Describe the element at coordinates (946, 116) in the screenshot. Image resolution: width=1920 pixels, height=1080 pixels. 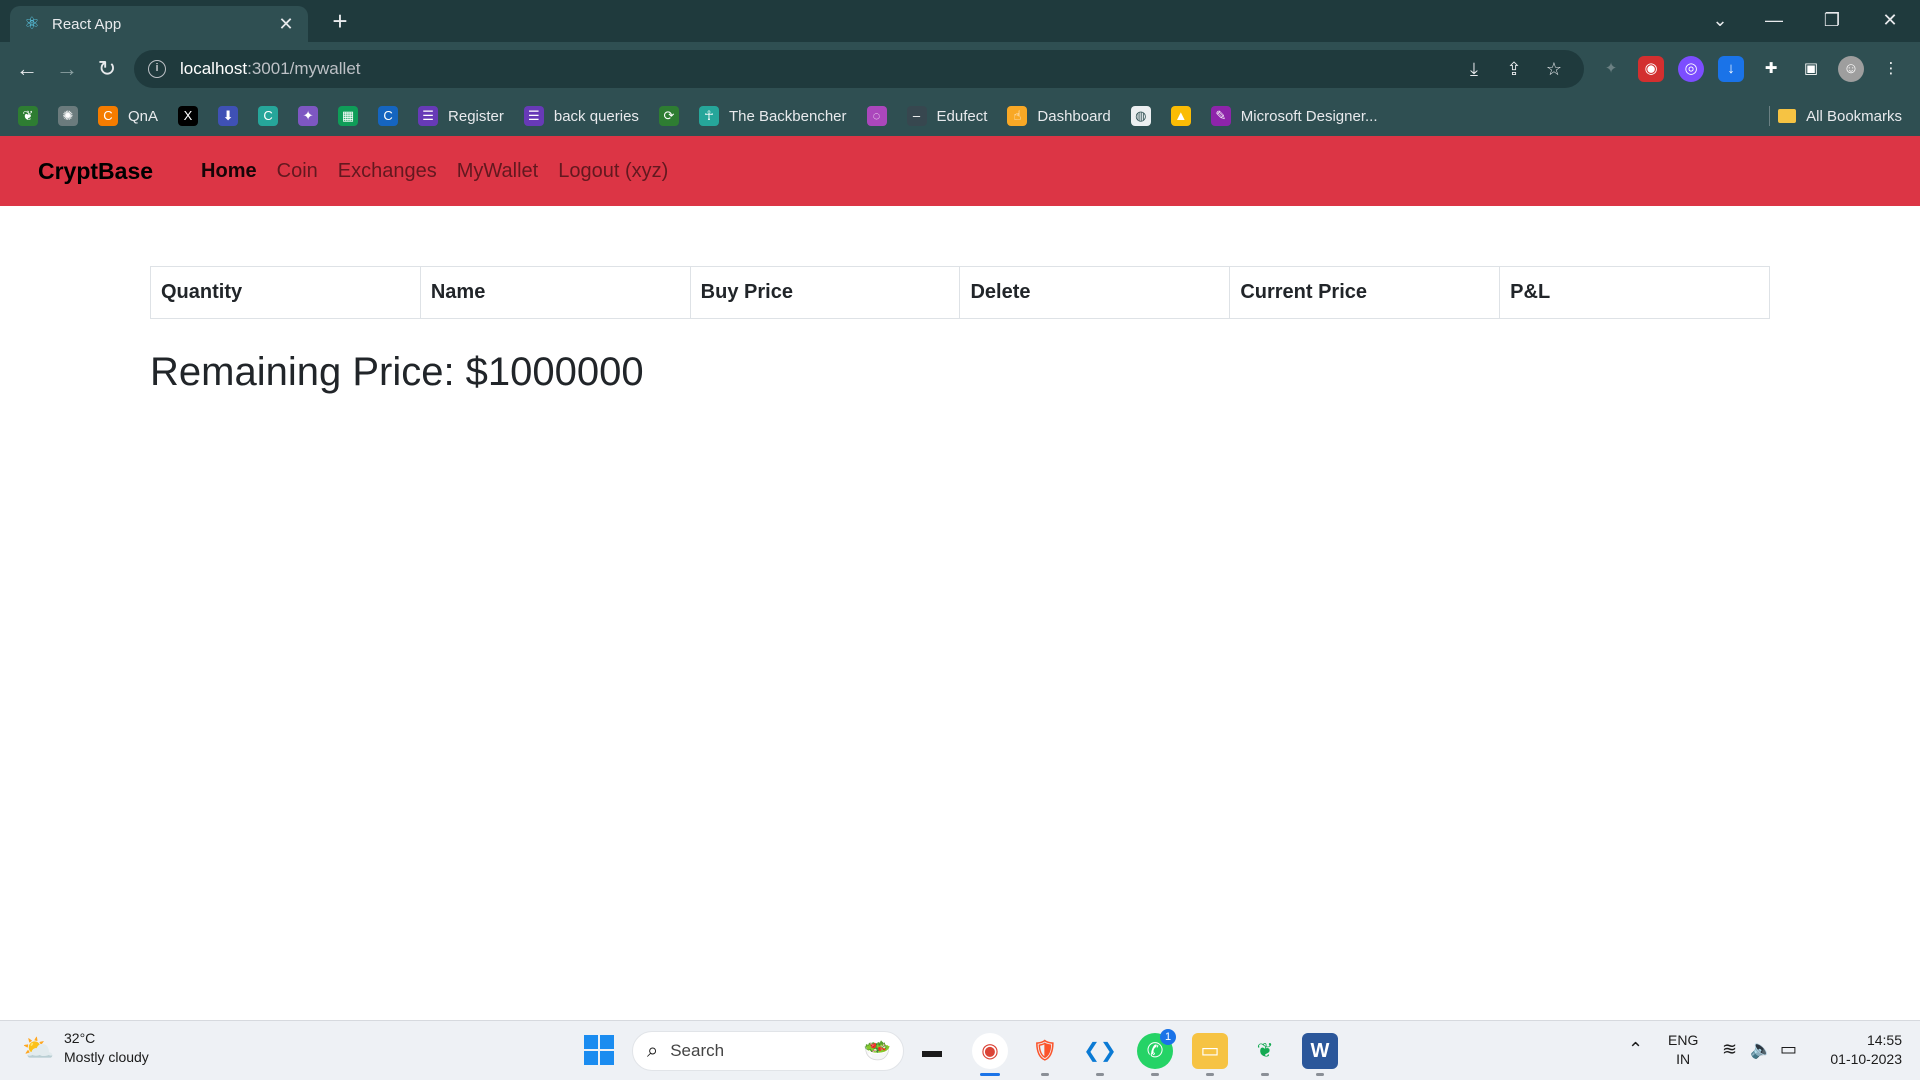
I see `bookmark-item: ‒ Edufect` at that location.